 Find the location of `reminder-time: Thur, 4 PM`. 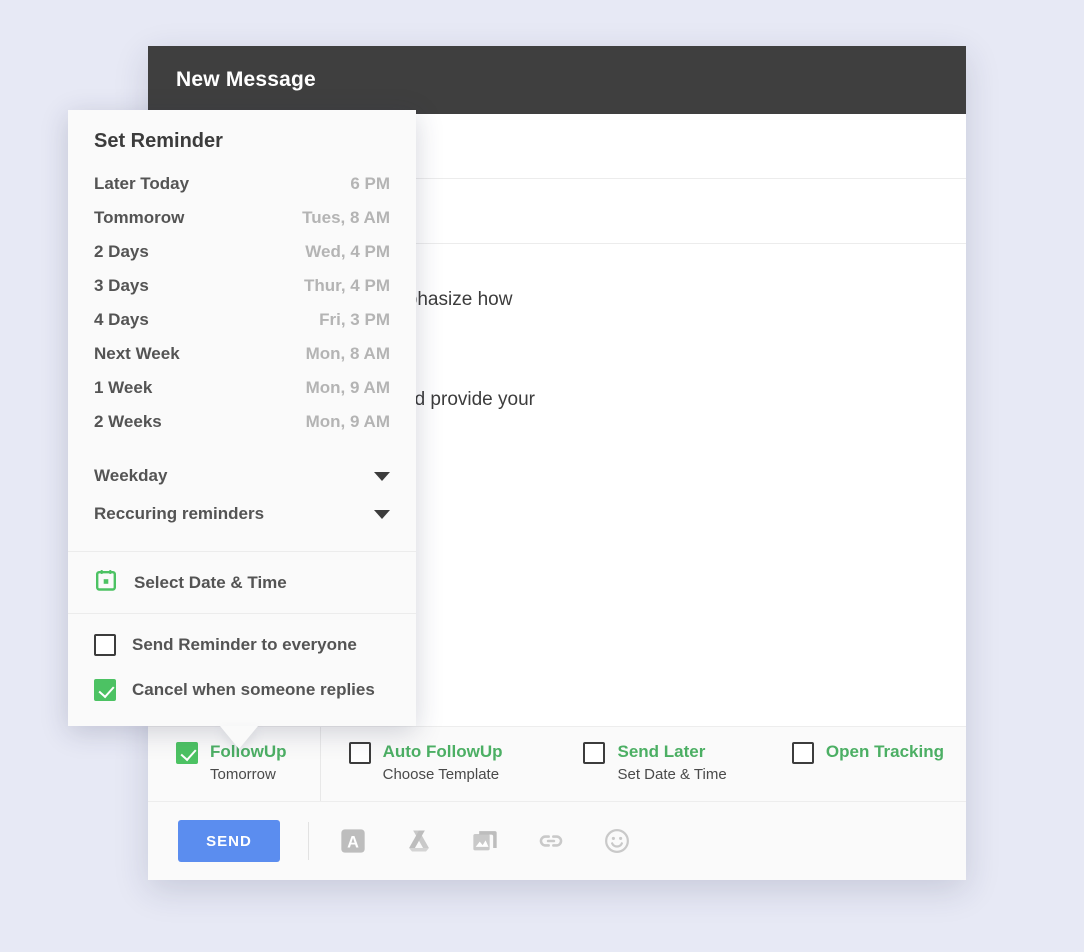

reminder-time: Thur, 4 PM is located at coordinates (347, 285).